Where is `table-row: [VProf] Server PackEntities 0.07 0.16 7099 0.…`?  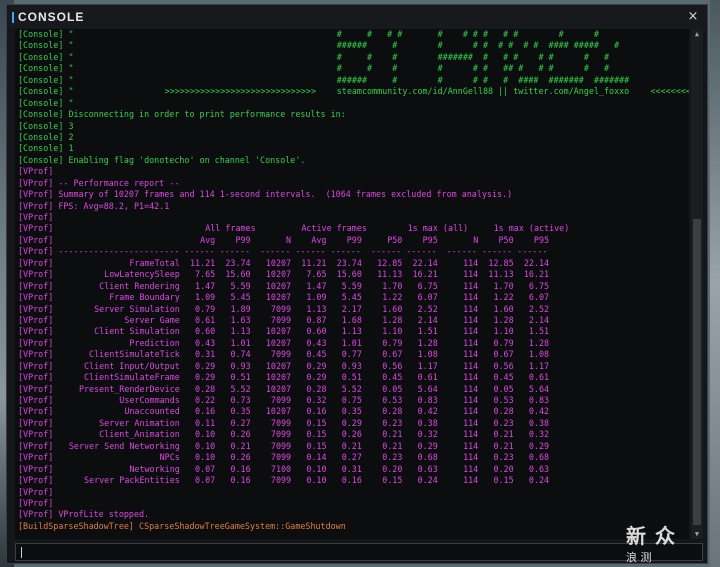 table-row: [VProf] Server PackEntities 0.07 0.16 7099 0.… is located at coordinates (352, 480).